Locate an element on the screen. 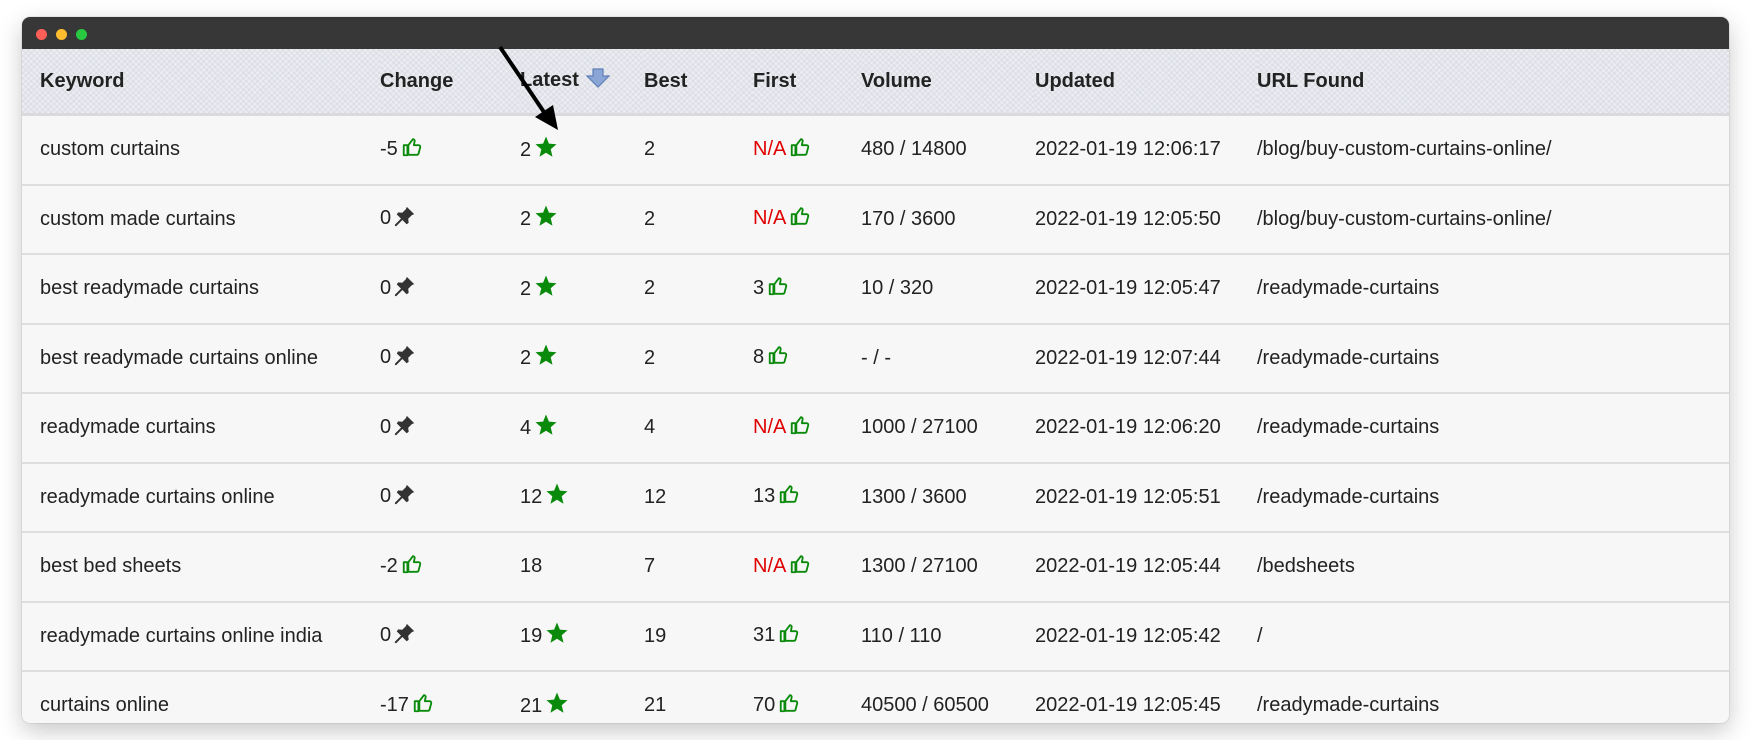 Image resolution: width=1751 pixels, height=740 pixels. volume-value: 1300 / 3600 is located at coordinates (914, 496).